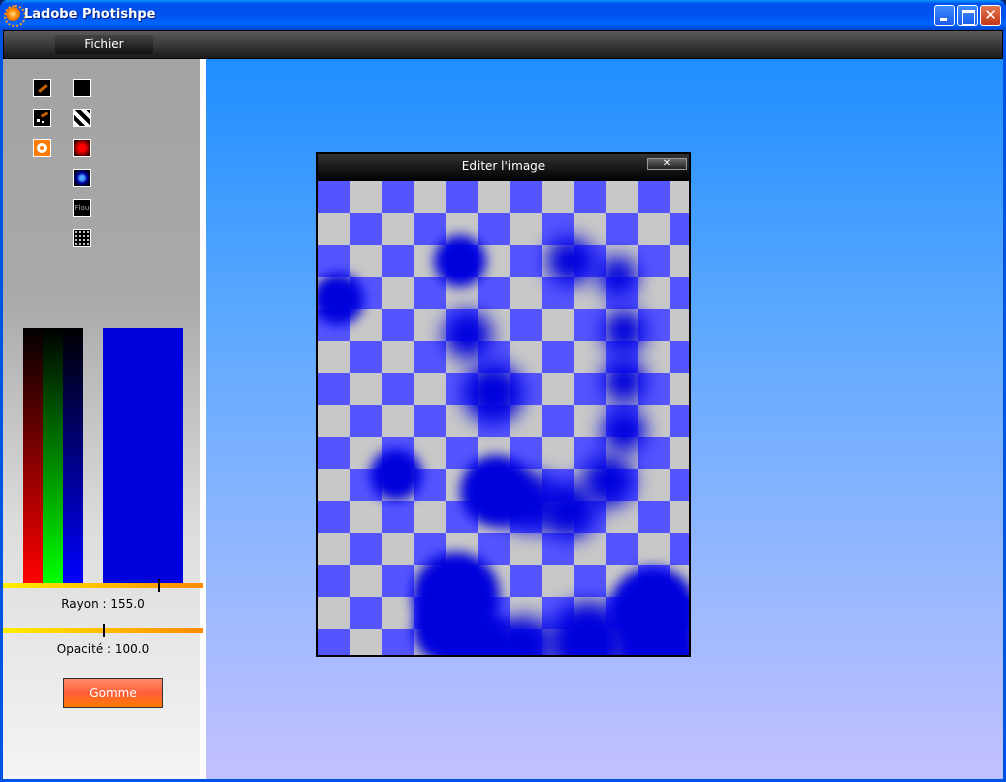 Image resolution: width=1006 pixels, height=782 pixels. Describe the element at coordinates (113, 693) in the screenshot. I see `eraser-button: Gomme` at that location.